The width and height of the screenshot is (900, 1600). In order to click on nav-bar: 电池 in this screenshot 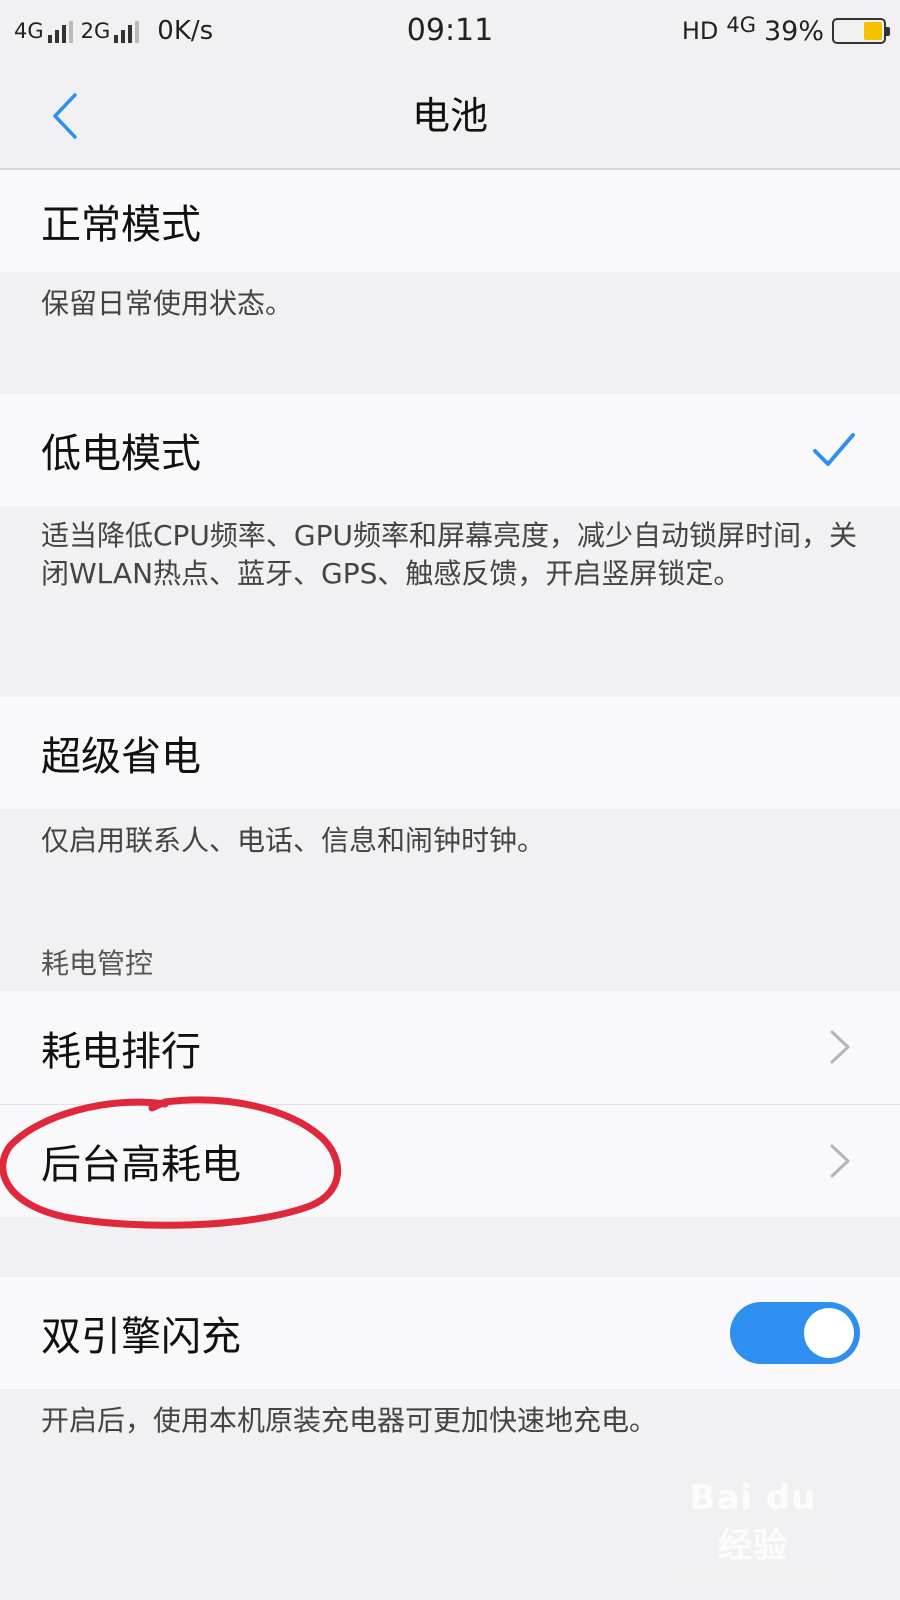, I will do `click(450, 116)`.